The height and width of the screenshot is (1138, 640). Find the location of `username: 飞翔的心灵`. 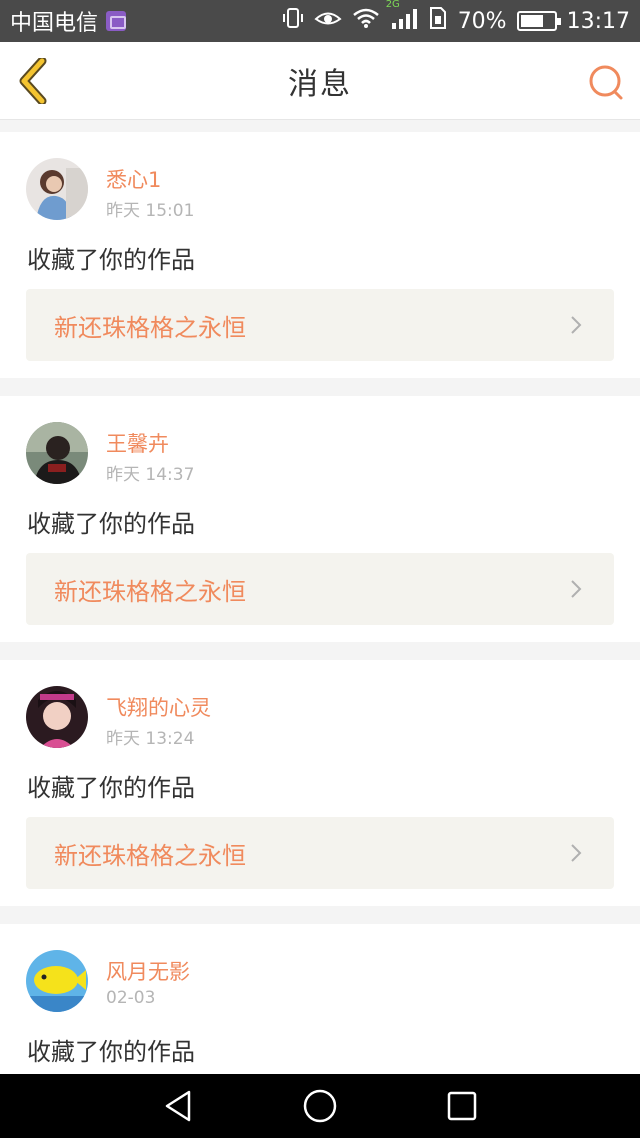

username: 飞翔的心灵 is located at coordinates (158, 707).